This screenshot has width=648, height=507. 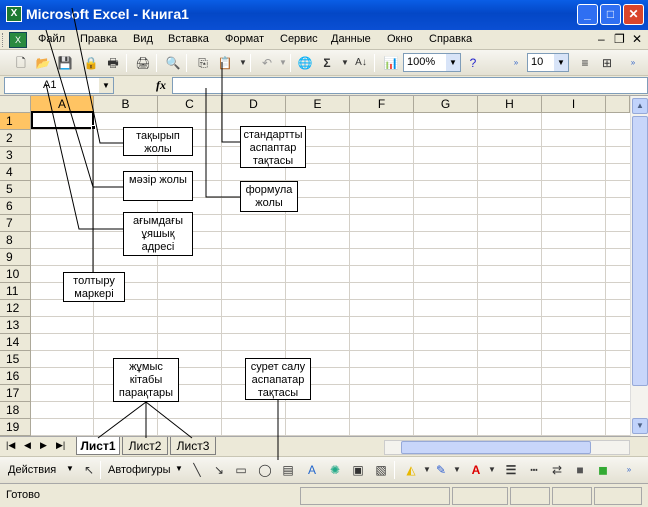 I want to click on callout-title-bar: тақырып жолы, so click(x=158, y=141).